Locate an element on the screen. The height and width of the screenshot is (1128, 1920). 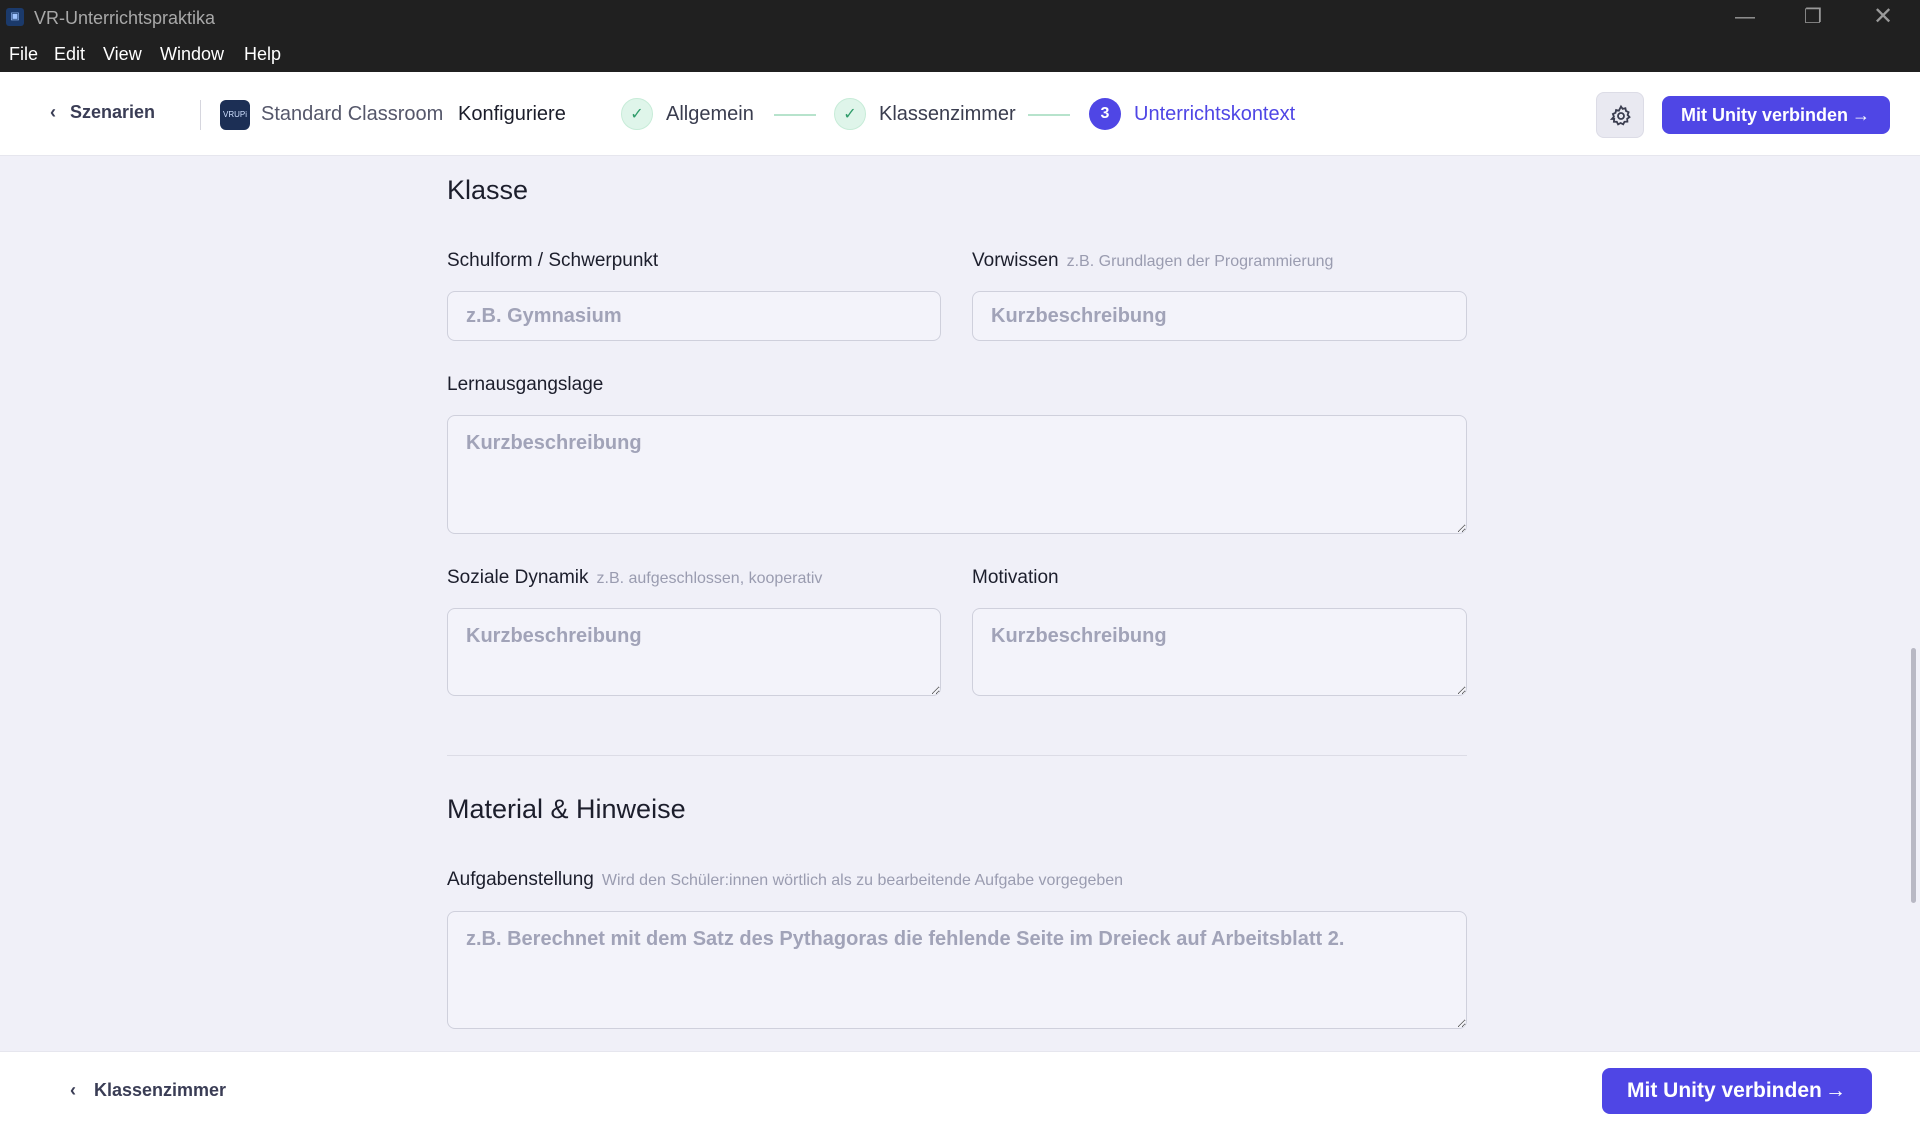
lernausgangslage-label-text: Lernausgangslage is located at coordinates (525, 384).